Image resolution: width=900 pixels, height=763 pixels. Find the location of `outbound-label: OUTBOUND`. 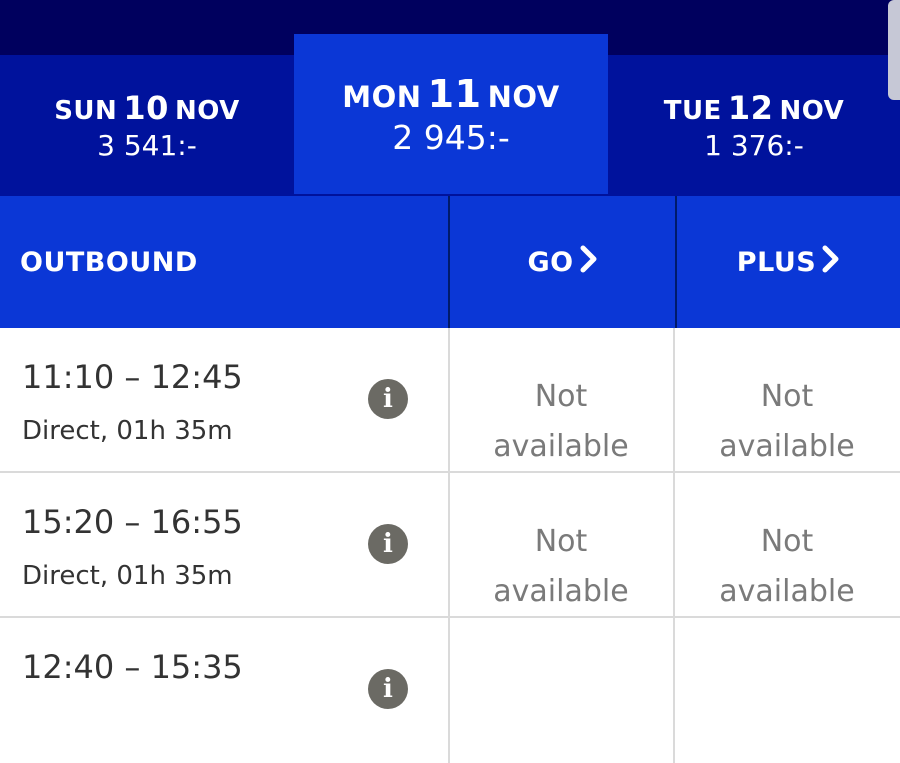

outbound-label: OUTBOUND is located at coordinates (109, 262).